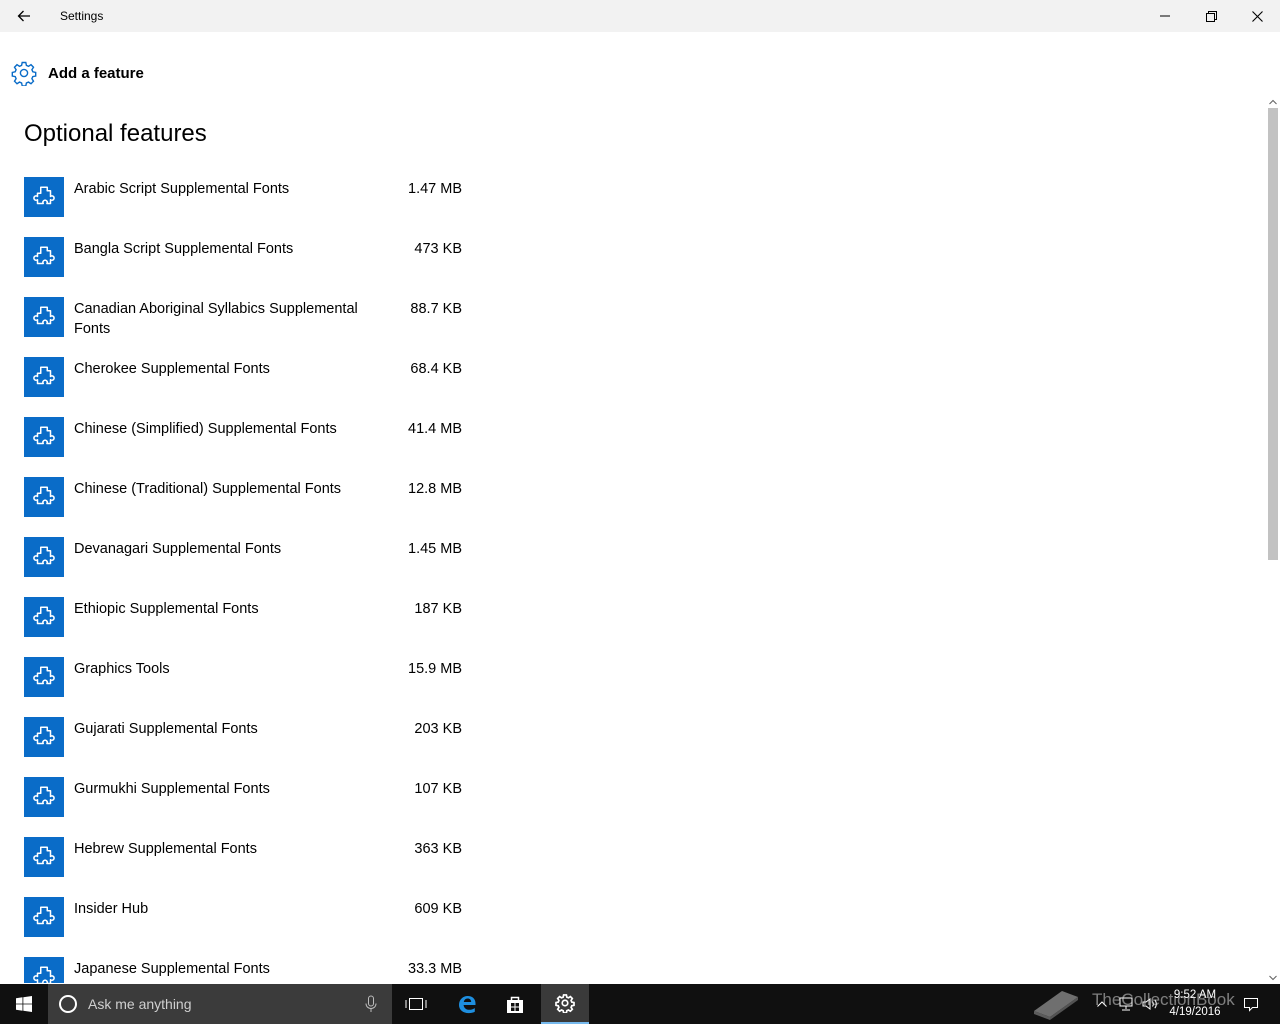 The height and width of the screenshot is (1024, 1280). I want to click on feature-name: Gurmukhi Supplemental Fonts, so click(172, 789).